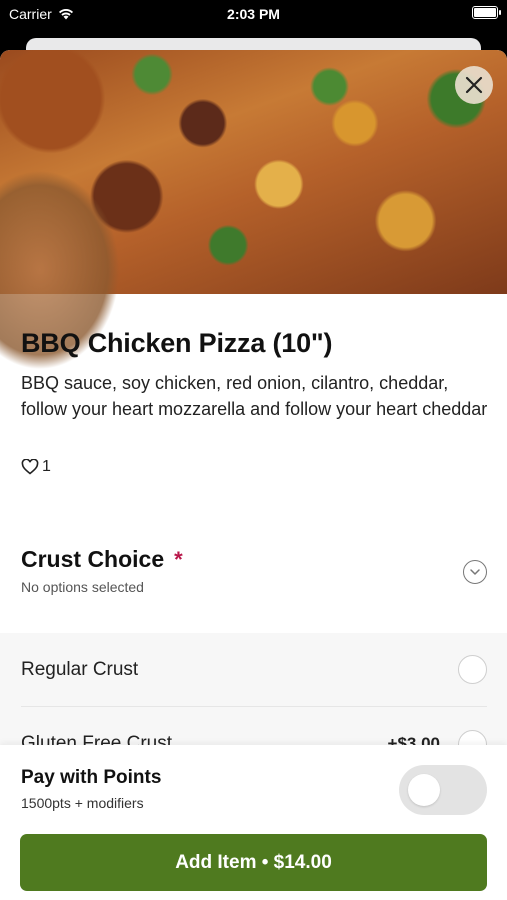 This screenshot has height=900, width=507. I want to click on crust-choice-header: Crust Choice * No options selected, so click(254, 570).